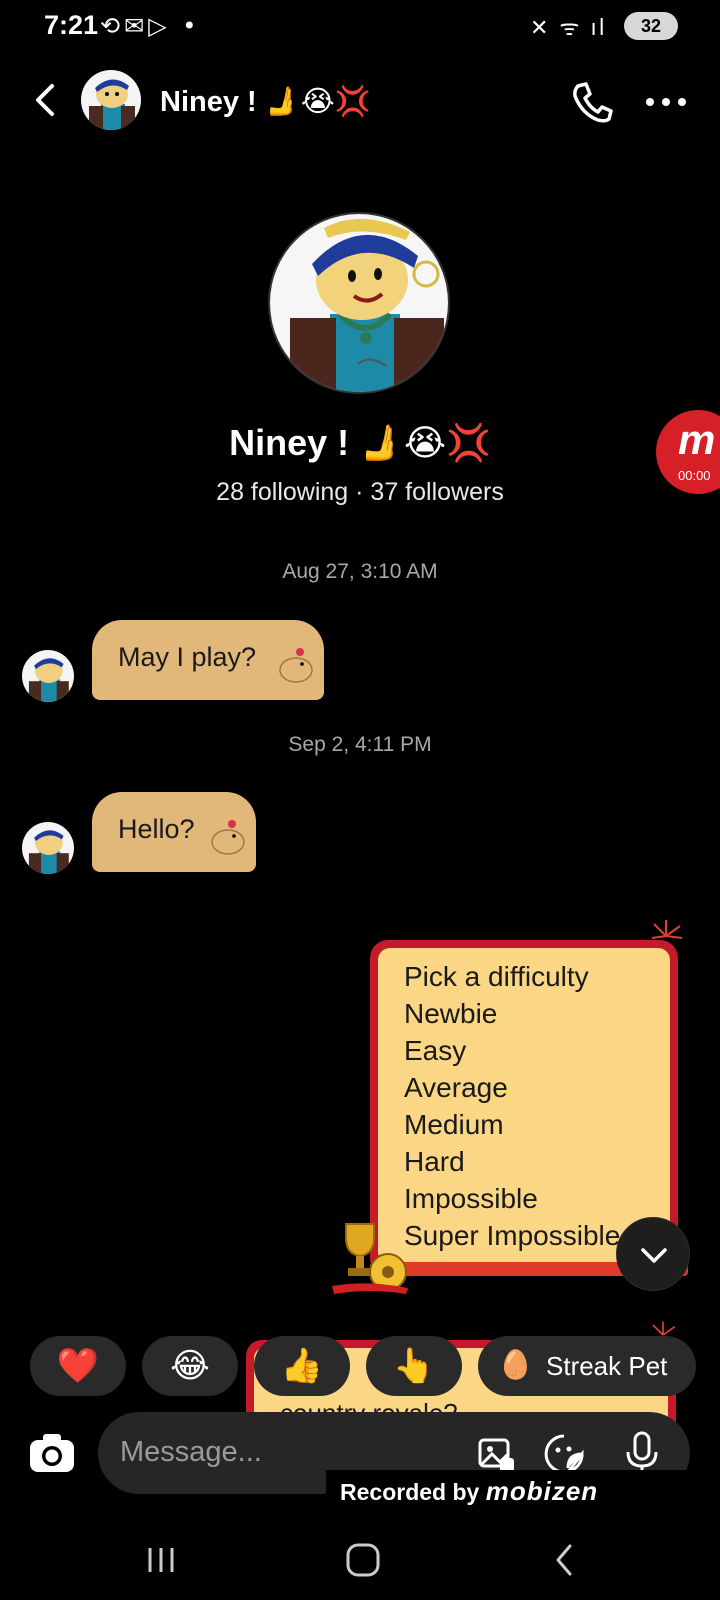 The image size is (720, 1600). What do you see at coordinates (190, 1366) in the screenshot?
I see `reaction-laugh: 😂` at bounding box center [190, 1366].